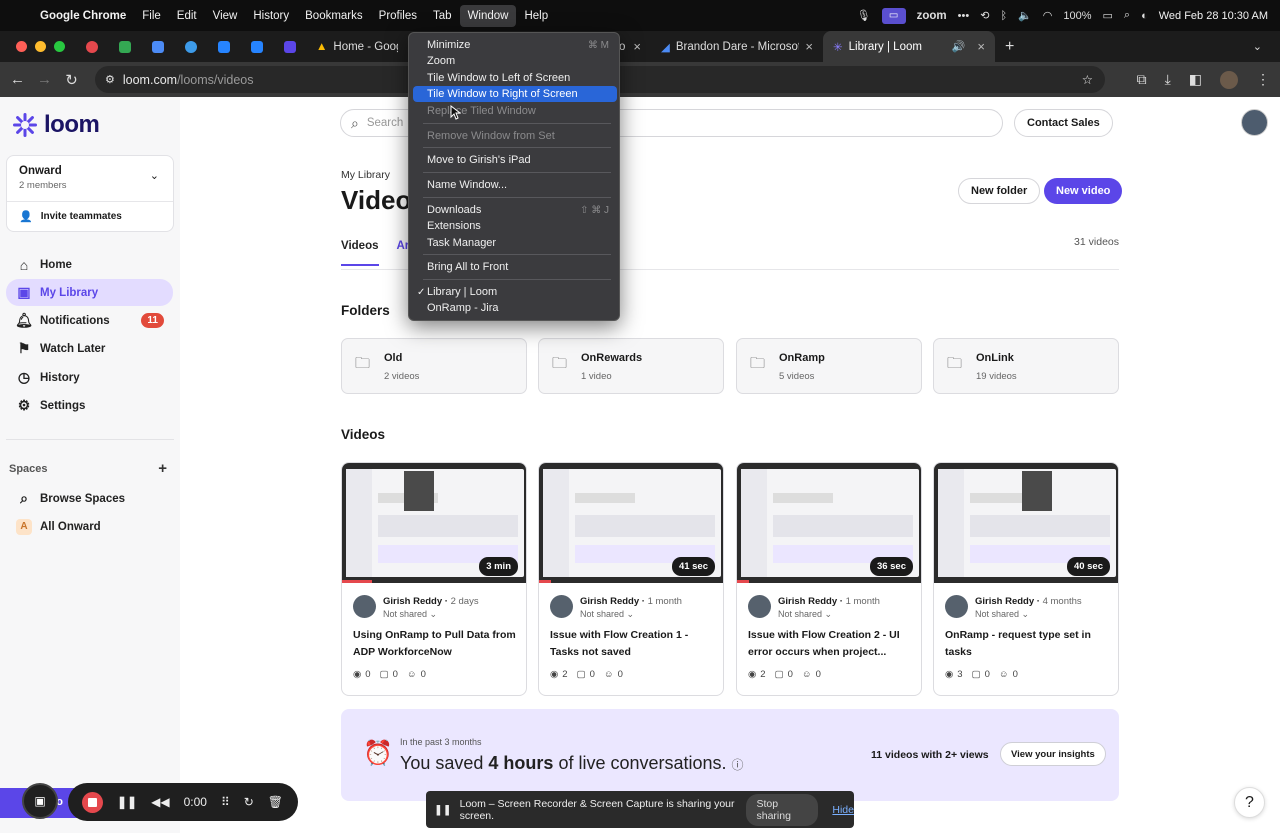 The image size is (1280, 833). Describe the element at coordinates (225, 15) in the screenshot. I see `menu-view: View` at that location.